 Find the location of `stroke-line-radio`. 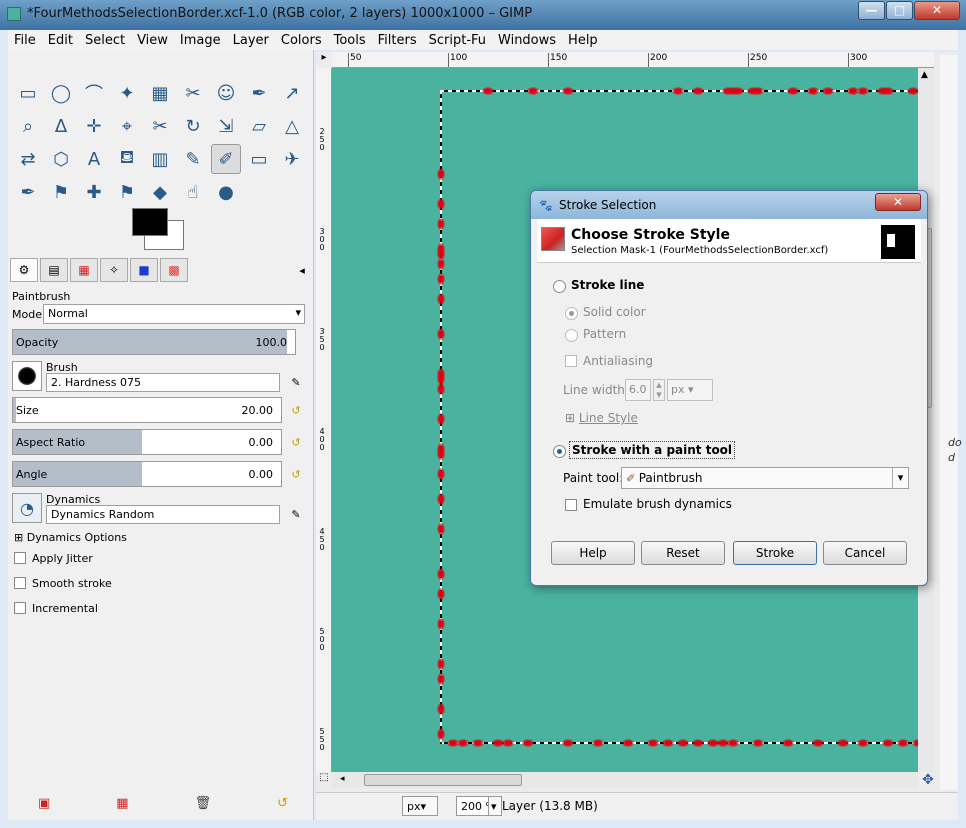

stroke-line-radio is located at coordinates (559, 286).